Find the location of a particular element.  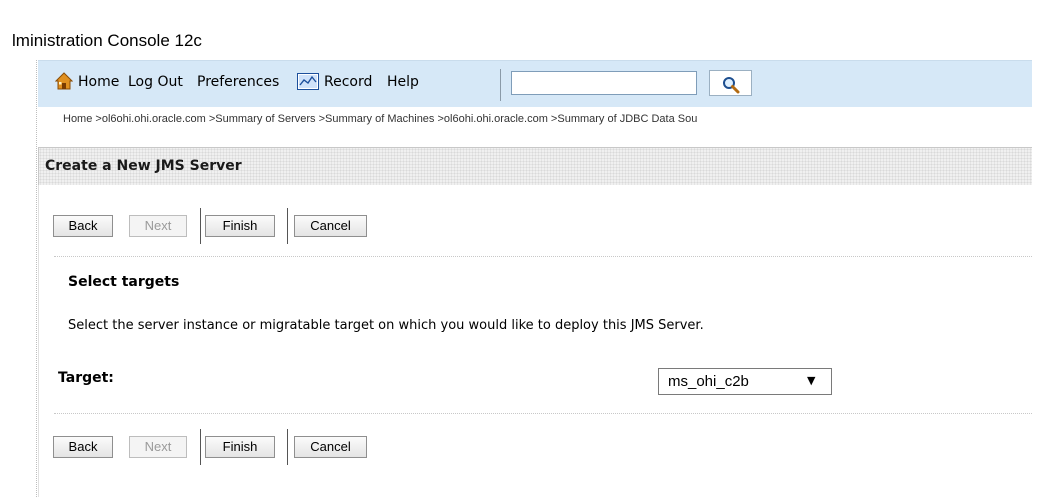

finish-button-top: Finish is located at coordinates (240, 226).